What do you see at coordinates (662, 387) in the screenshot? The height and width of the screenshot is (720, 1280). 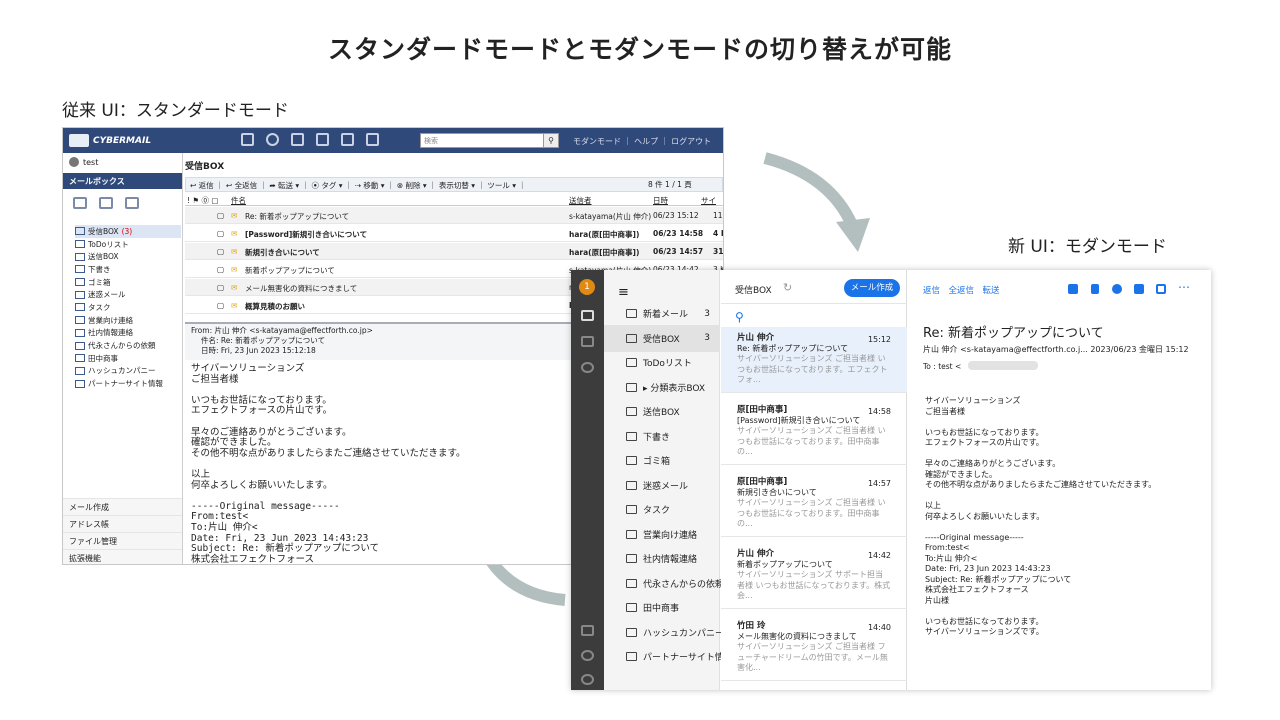 I see `folder-item: ▸ 分類表示BOX` at bounding box center [662, 387].